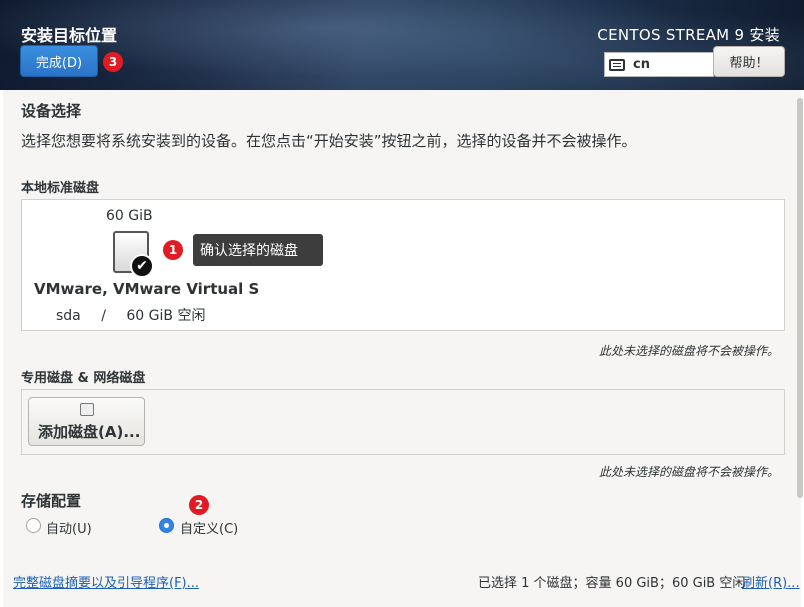 The image size is (804, 607). What do you see at coordinates (617, 64) in the screenshot?
I see `keyboard-icon` at bounding box center [617, 64].